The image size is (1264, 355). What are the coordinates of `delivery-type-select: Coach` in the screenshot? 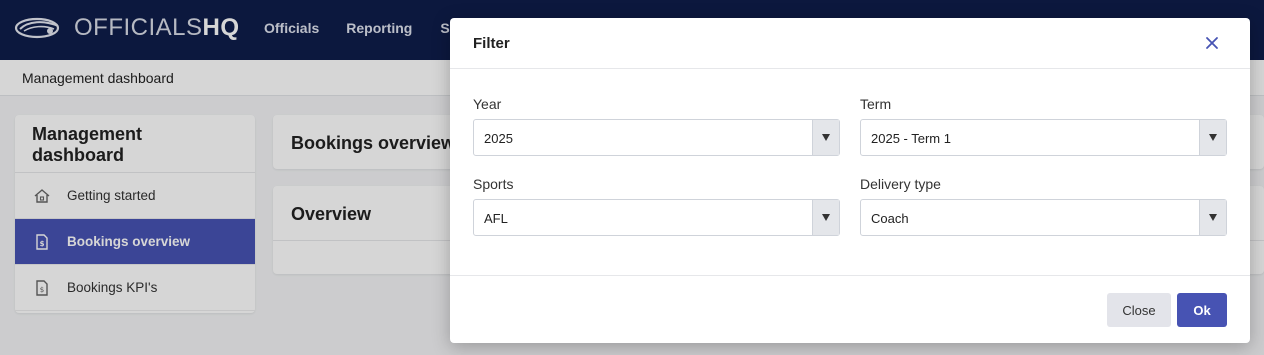 It's located at (1043, 217).